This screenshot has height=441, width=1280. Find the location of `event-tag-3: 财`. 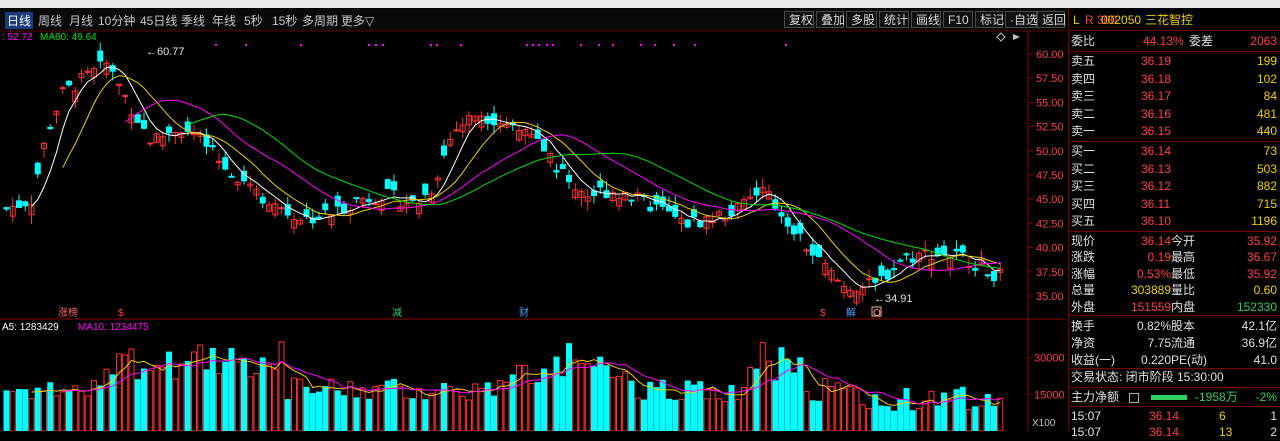

event-tag-3: 财 is located at coordinates (524, 312).